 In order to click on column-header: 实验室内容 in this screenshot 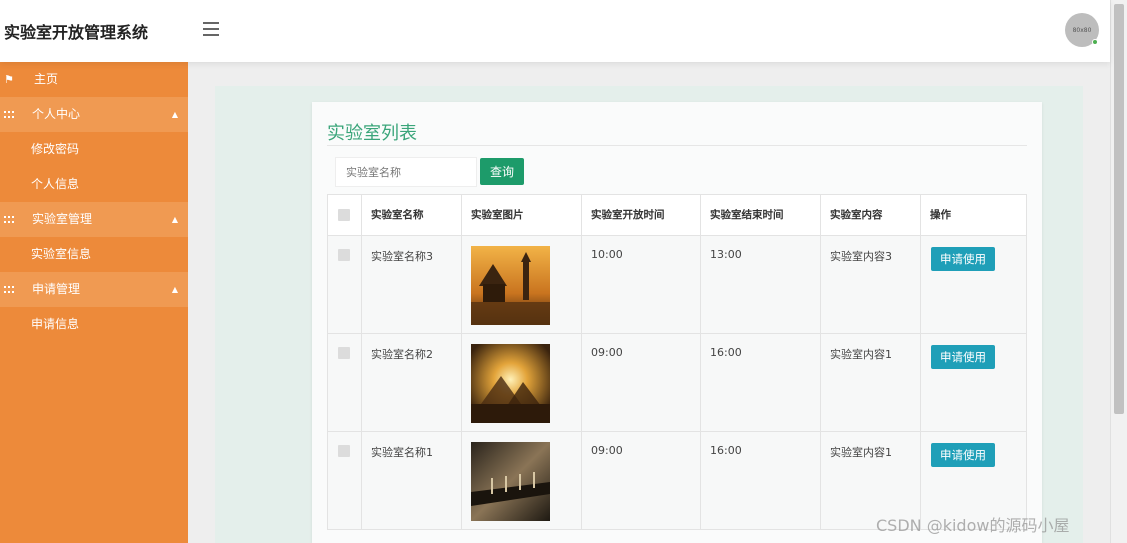, I will do `click(870, 215)`.